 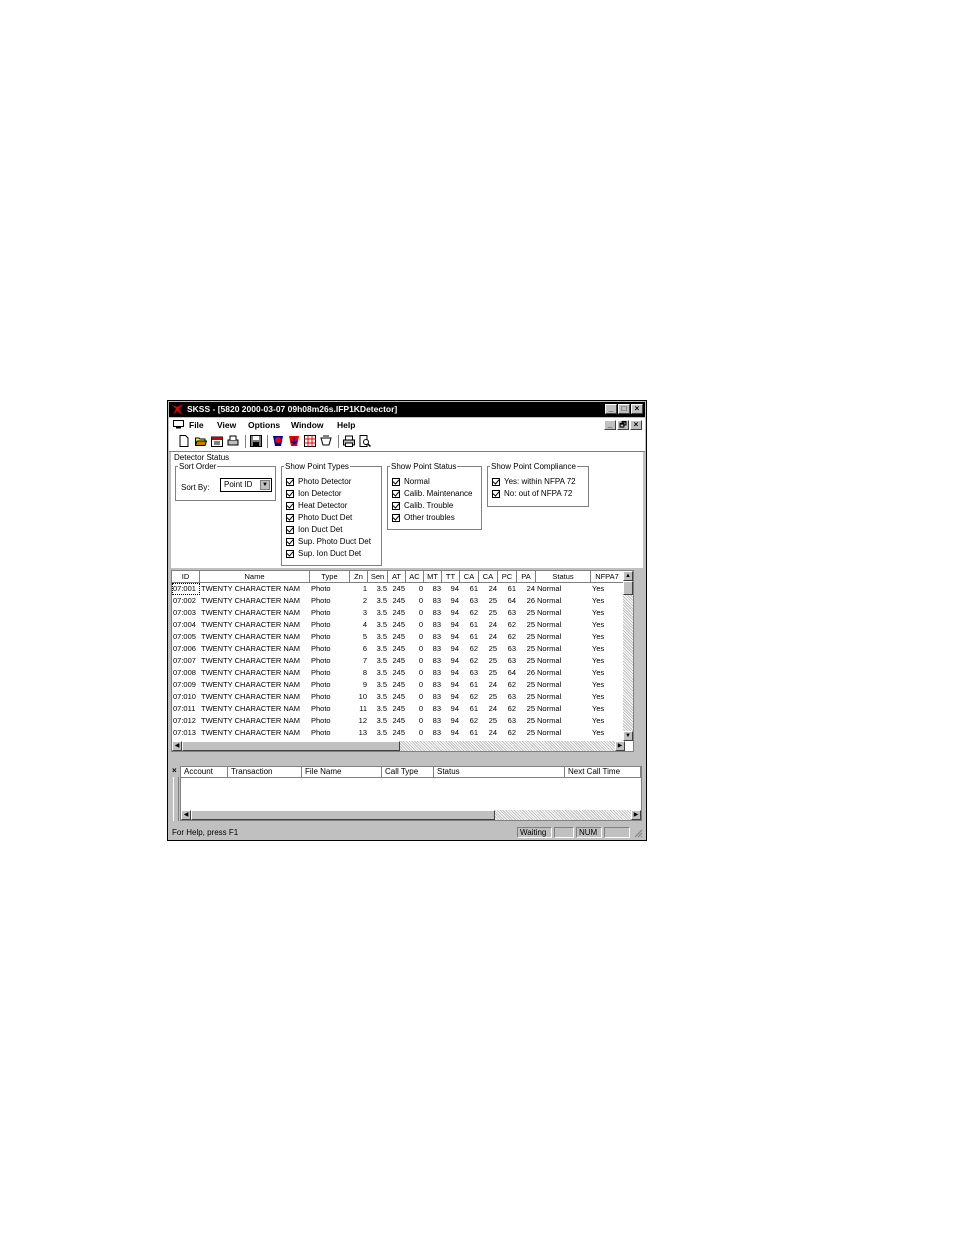 I want to click on new-icon, so click(x=184, y=441).